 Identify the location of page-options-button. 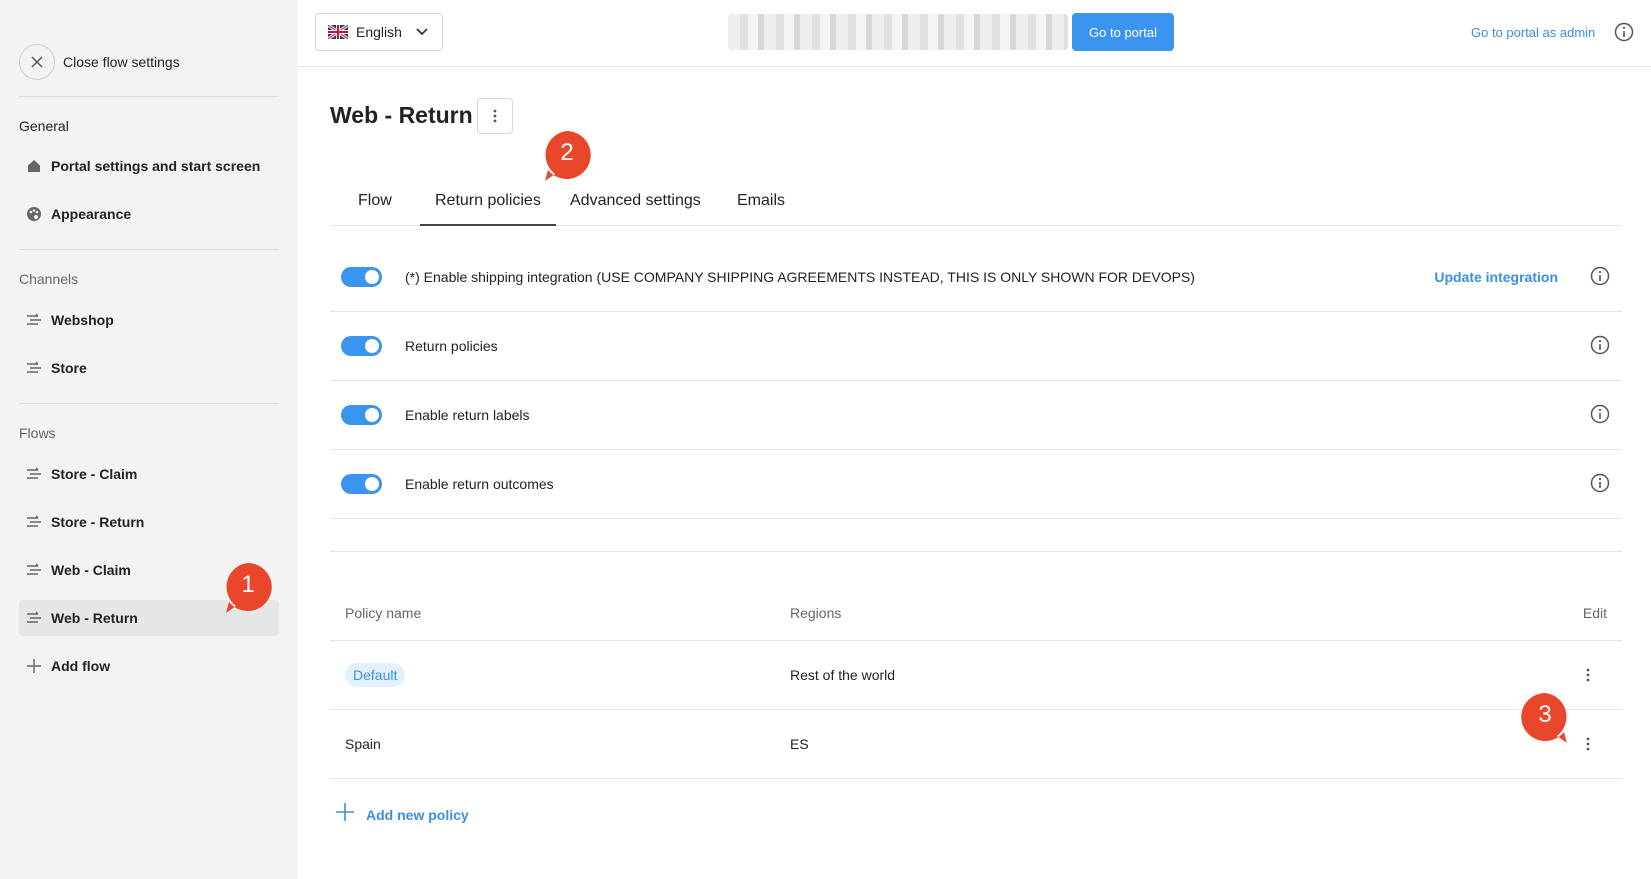
(495, 116).